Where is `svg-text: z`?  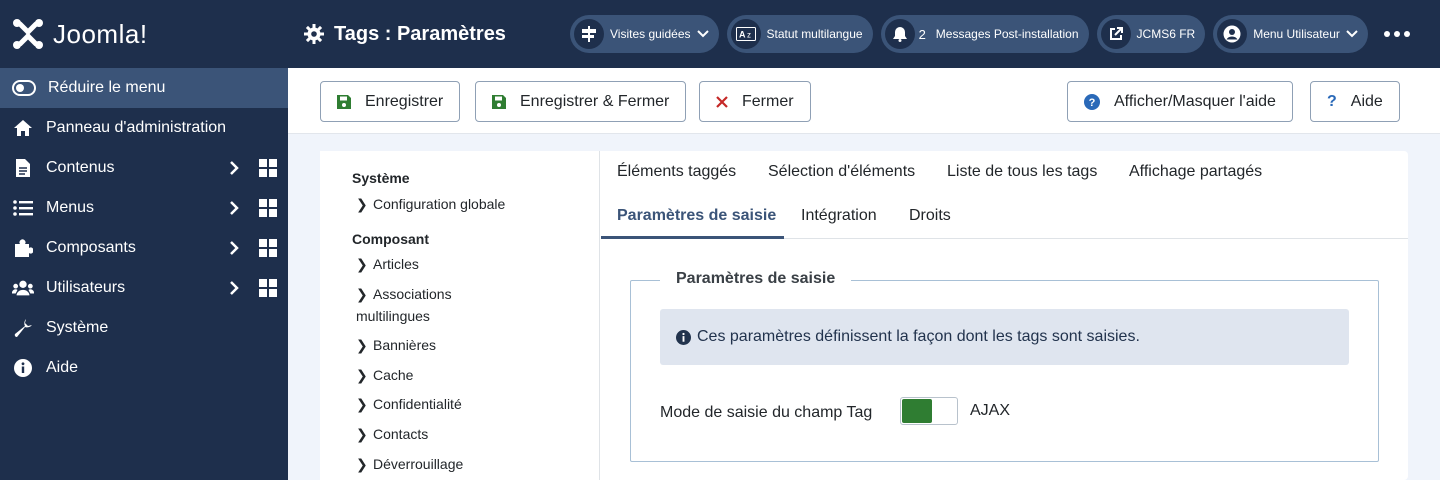
svg-text: z is located at coordinates (749, 35).